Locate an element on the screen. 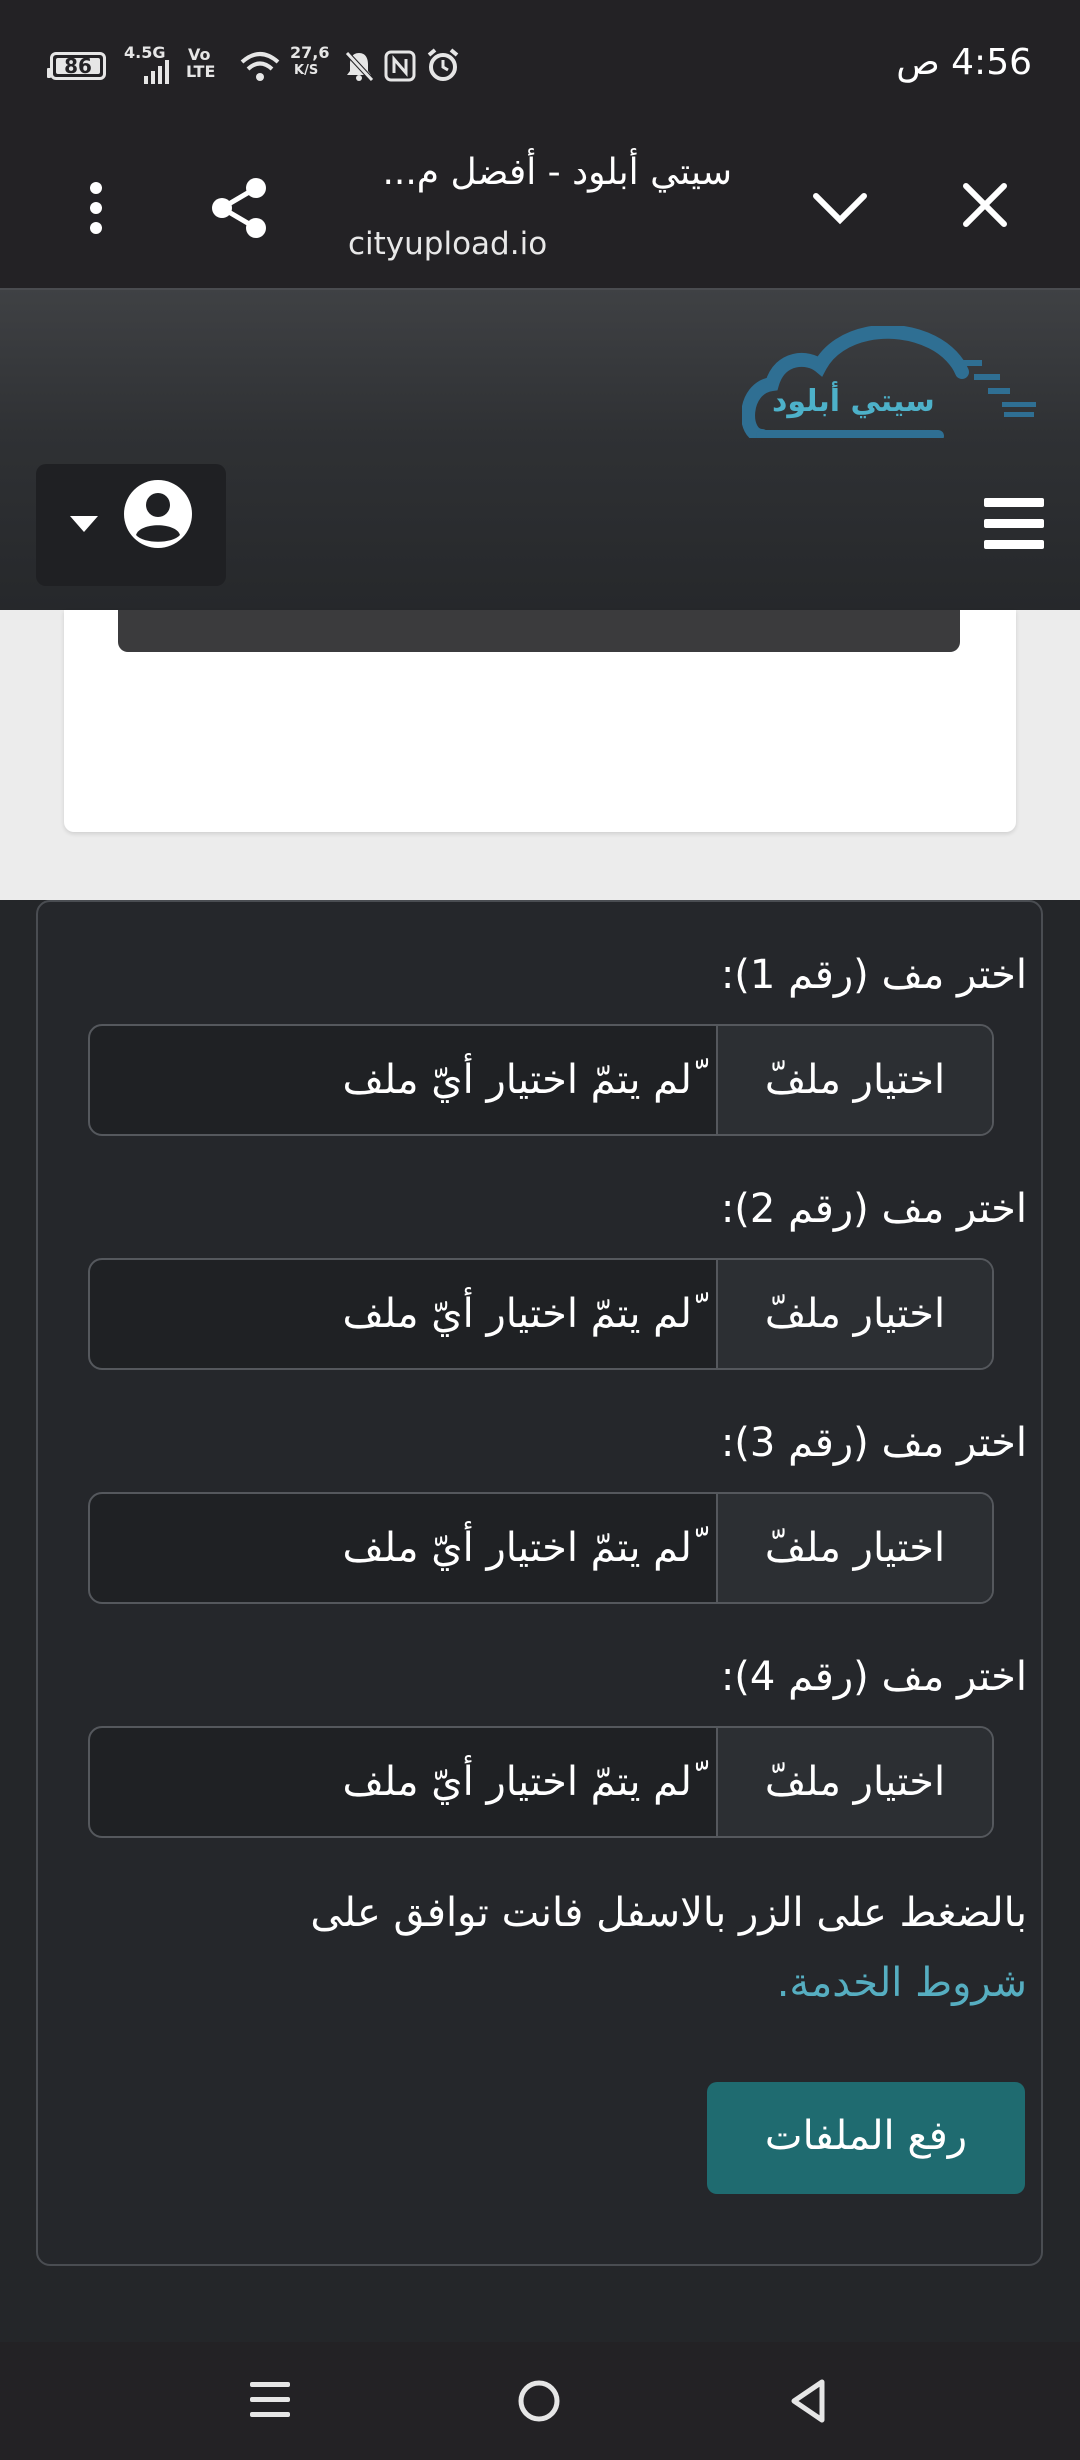  battery-icon: 86 is located at coordinates (76, 66).